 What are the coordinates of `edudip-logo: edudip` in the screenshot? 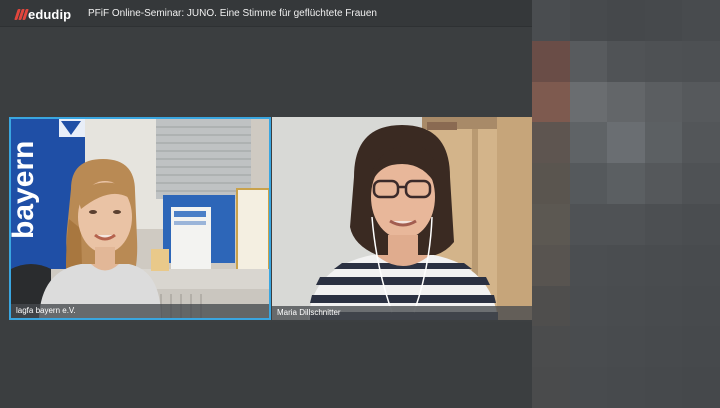 It's located at (43, 14).